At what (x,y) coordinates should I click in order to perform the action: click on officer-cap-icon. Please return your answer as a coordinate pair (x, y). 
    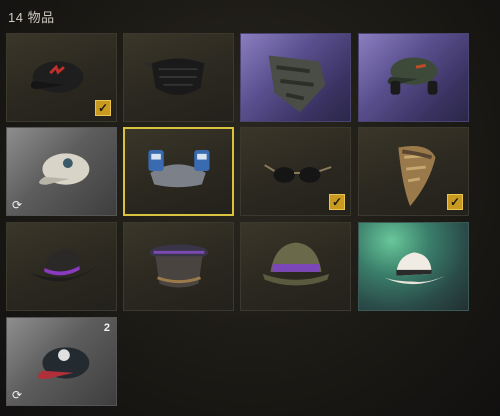
    Looking at the image, I should click on (179, 266).